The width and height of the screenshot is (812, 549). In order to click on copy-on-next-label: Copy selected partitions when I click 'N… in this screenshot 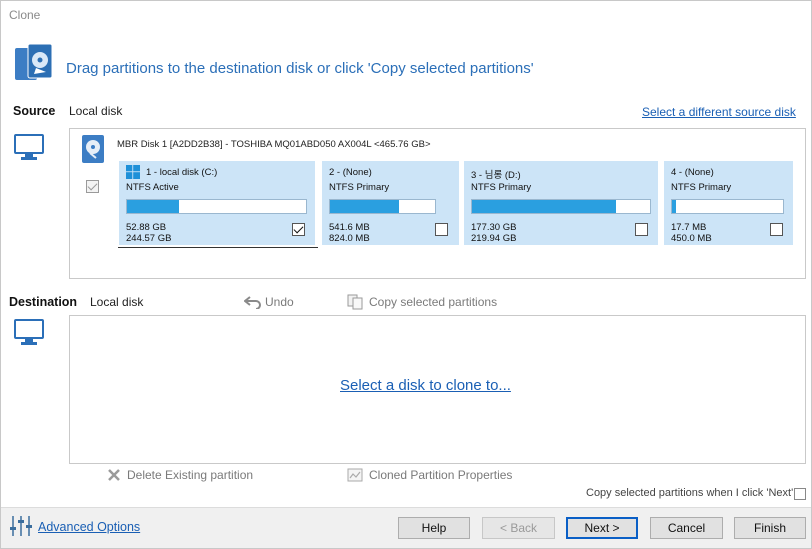, I will do `click(690, 493)`.